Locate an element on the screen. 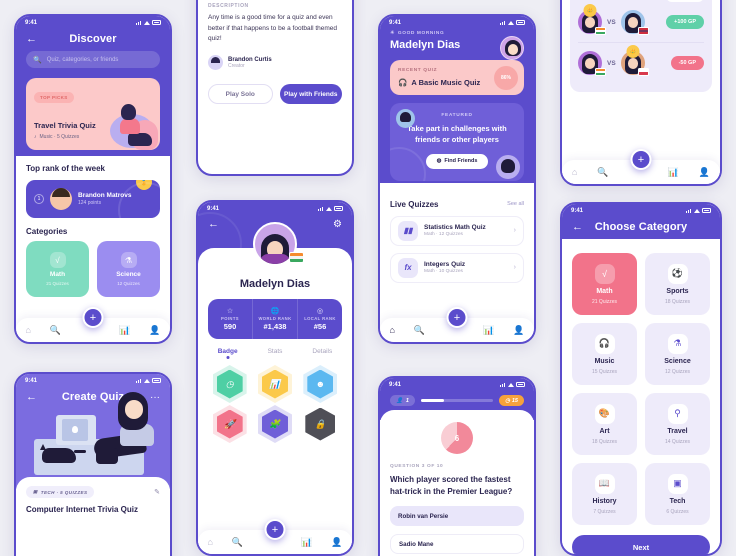  sun-icon: ☀ is located at coordinates (392, 33).